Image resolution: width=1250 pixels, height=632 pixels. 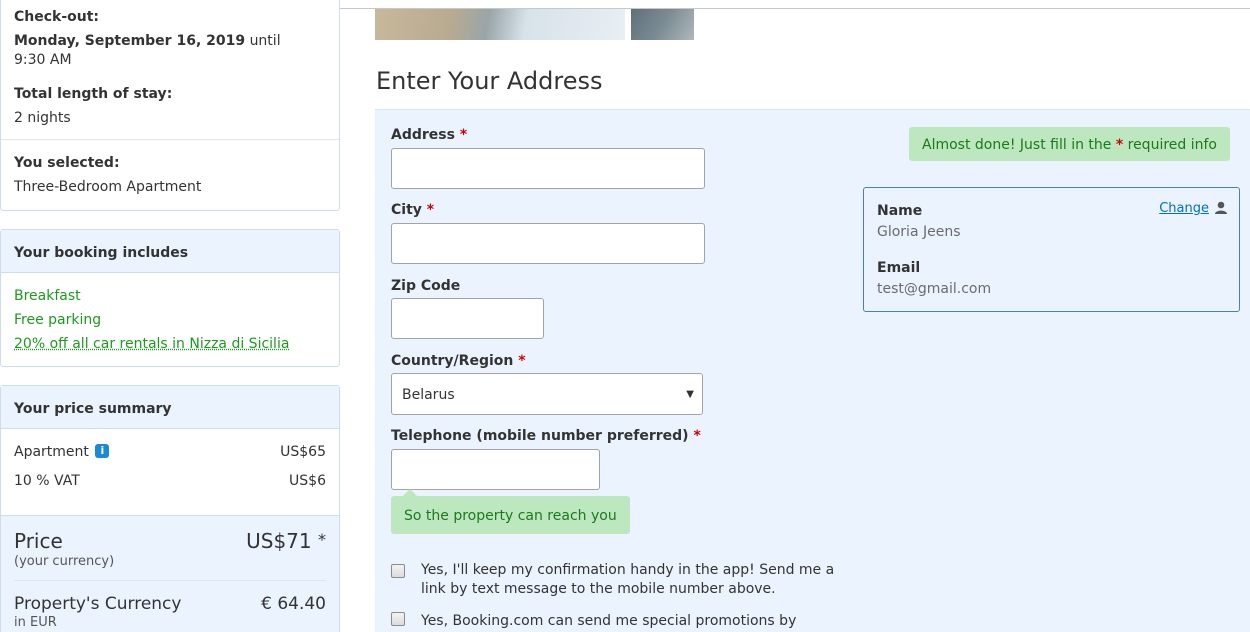 I want to click on price-summary-title: Your price summary, so click(x=170, y=407).